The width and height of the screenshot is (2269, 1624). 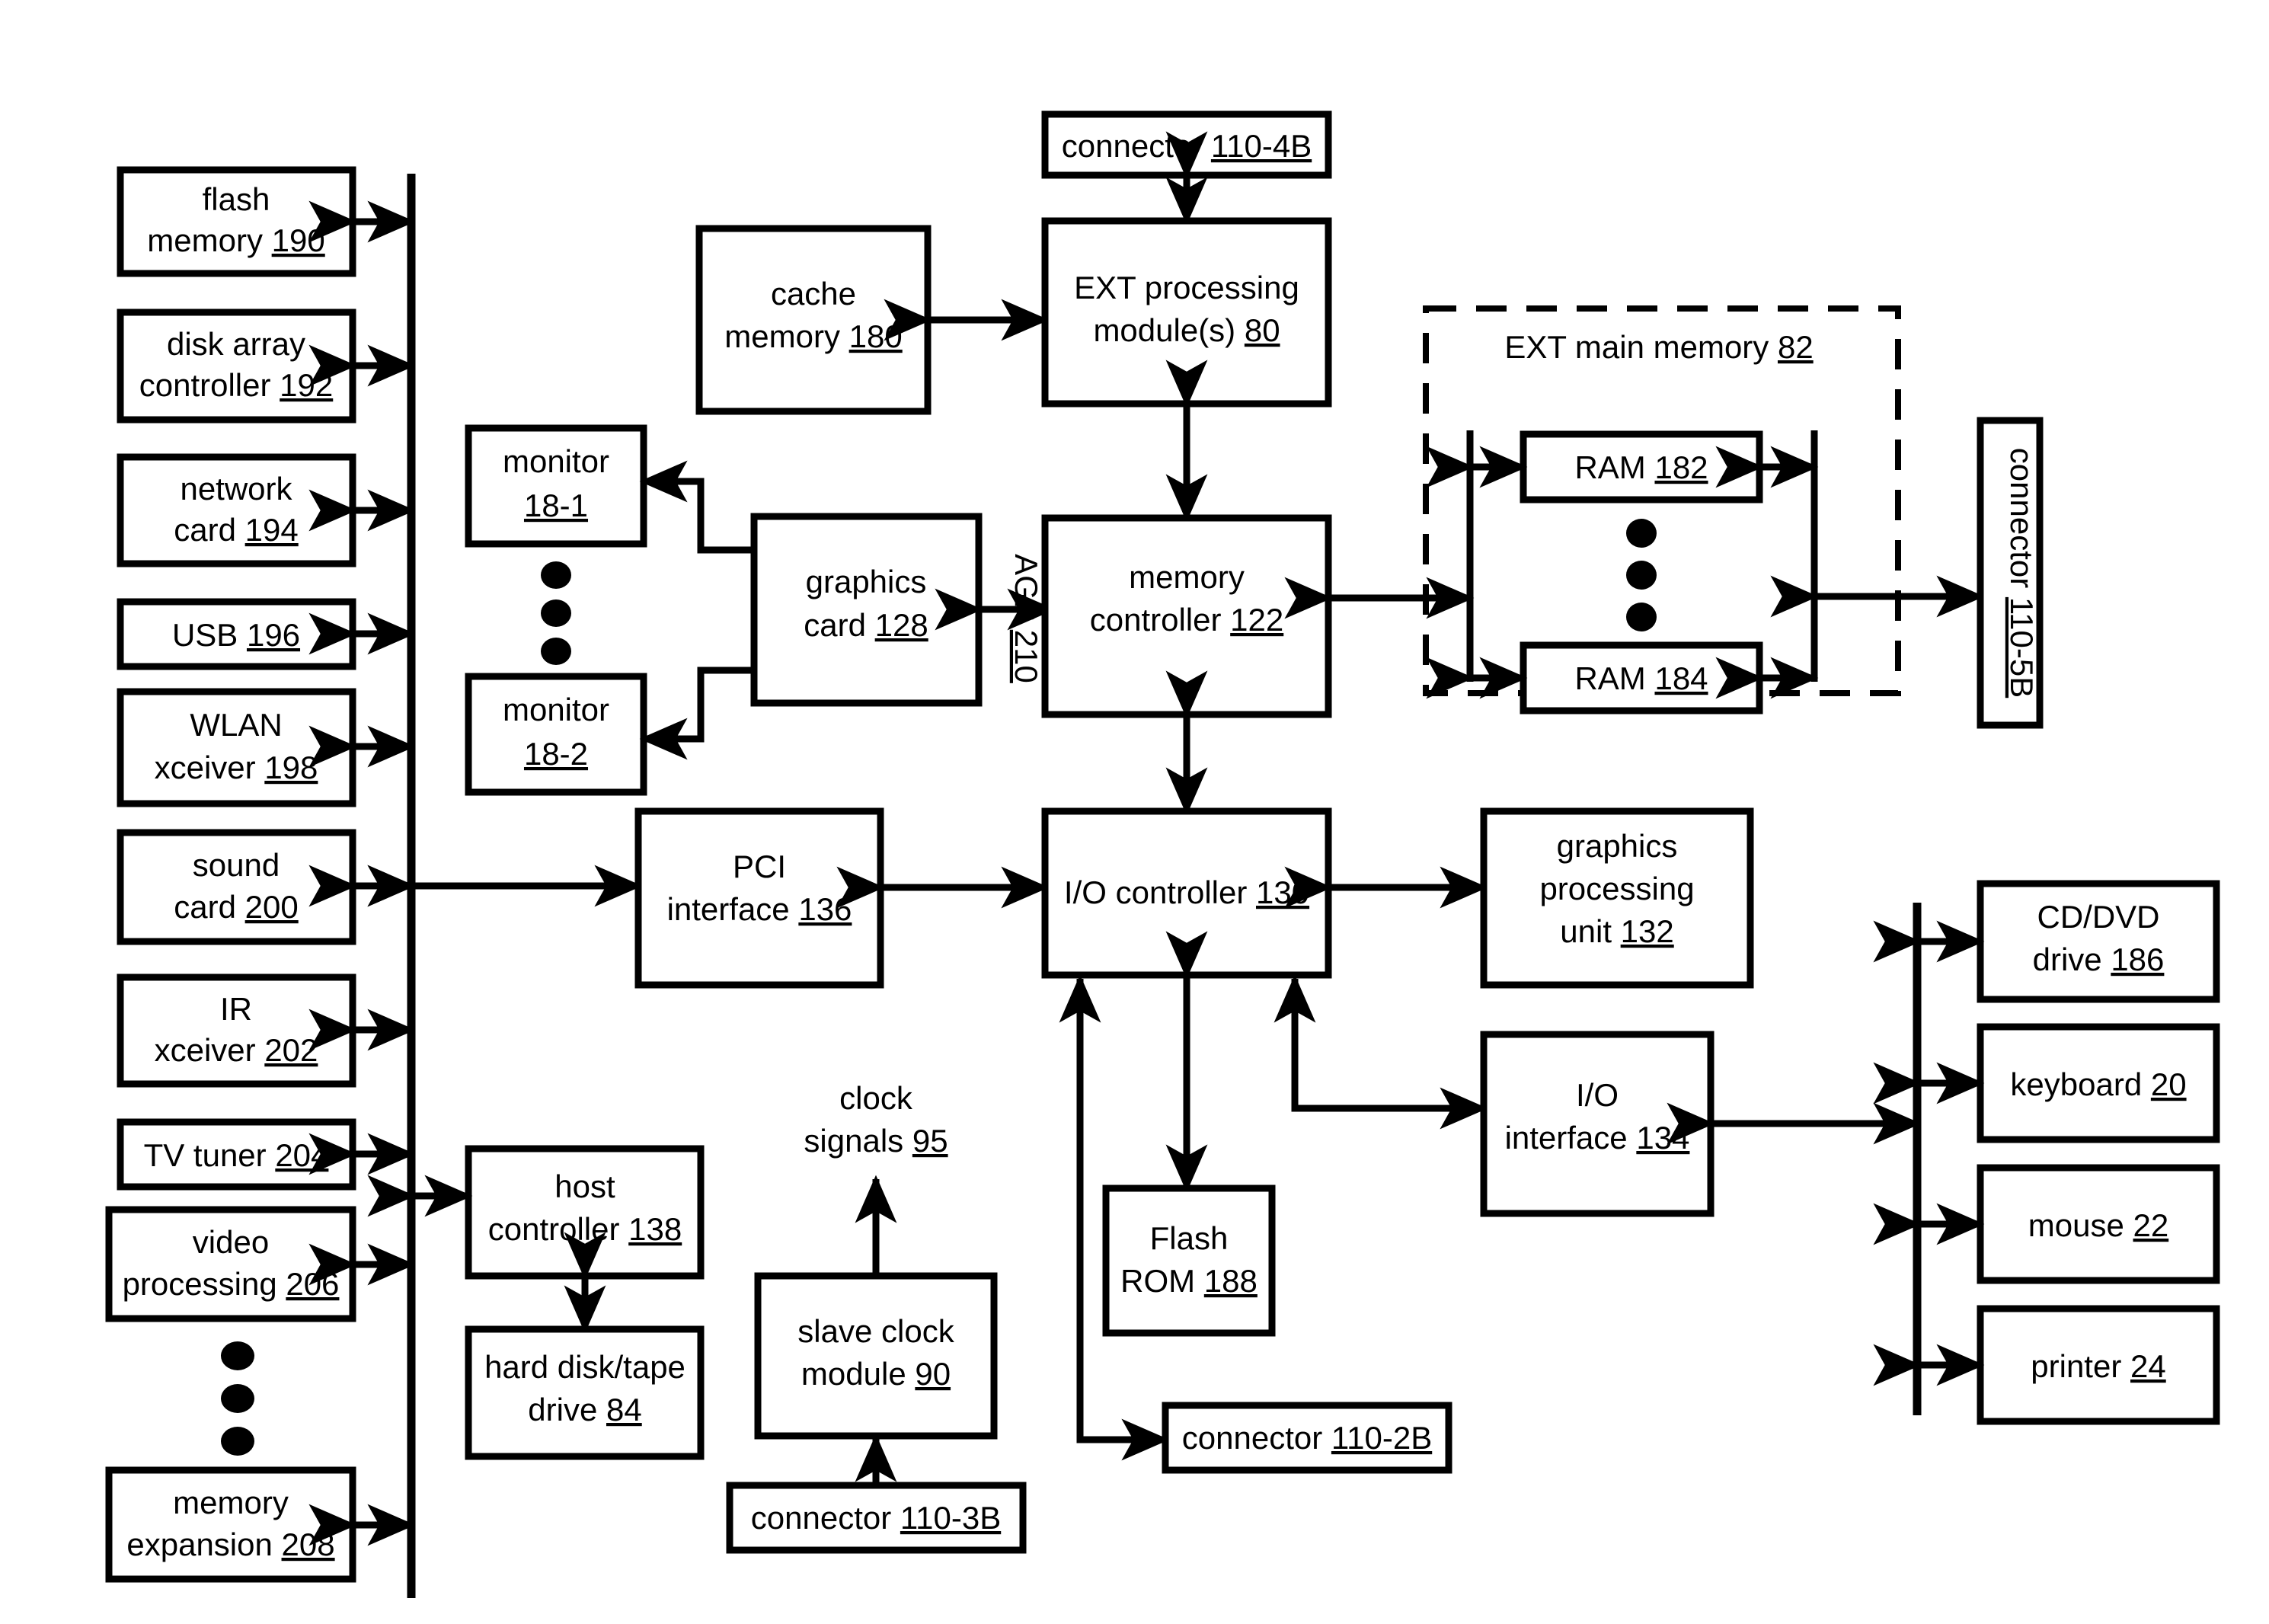 I want to click on label-ext-main-memory-82: EXT main memory 82, so click(x=1658, y=347).